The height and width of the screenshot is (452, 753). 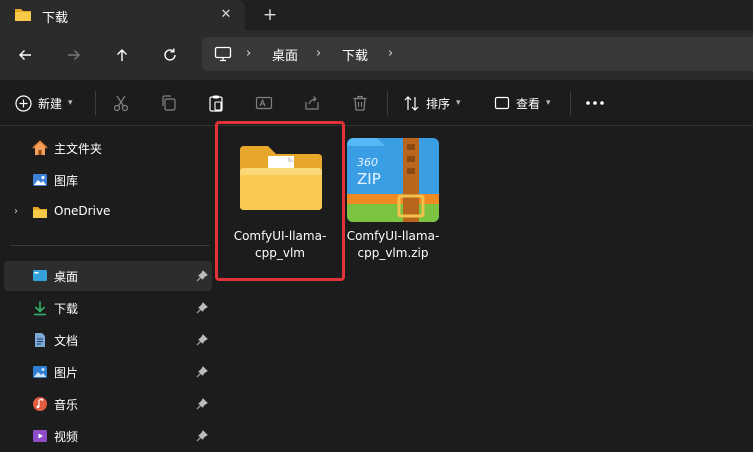 I want to click on sidebar-item-label: 桌面, so click(x=66, y=277).